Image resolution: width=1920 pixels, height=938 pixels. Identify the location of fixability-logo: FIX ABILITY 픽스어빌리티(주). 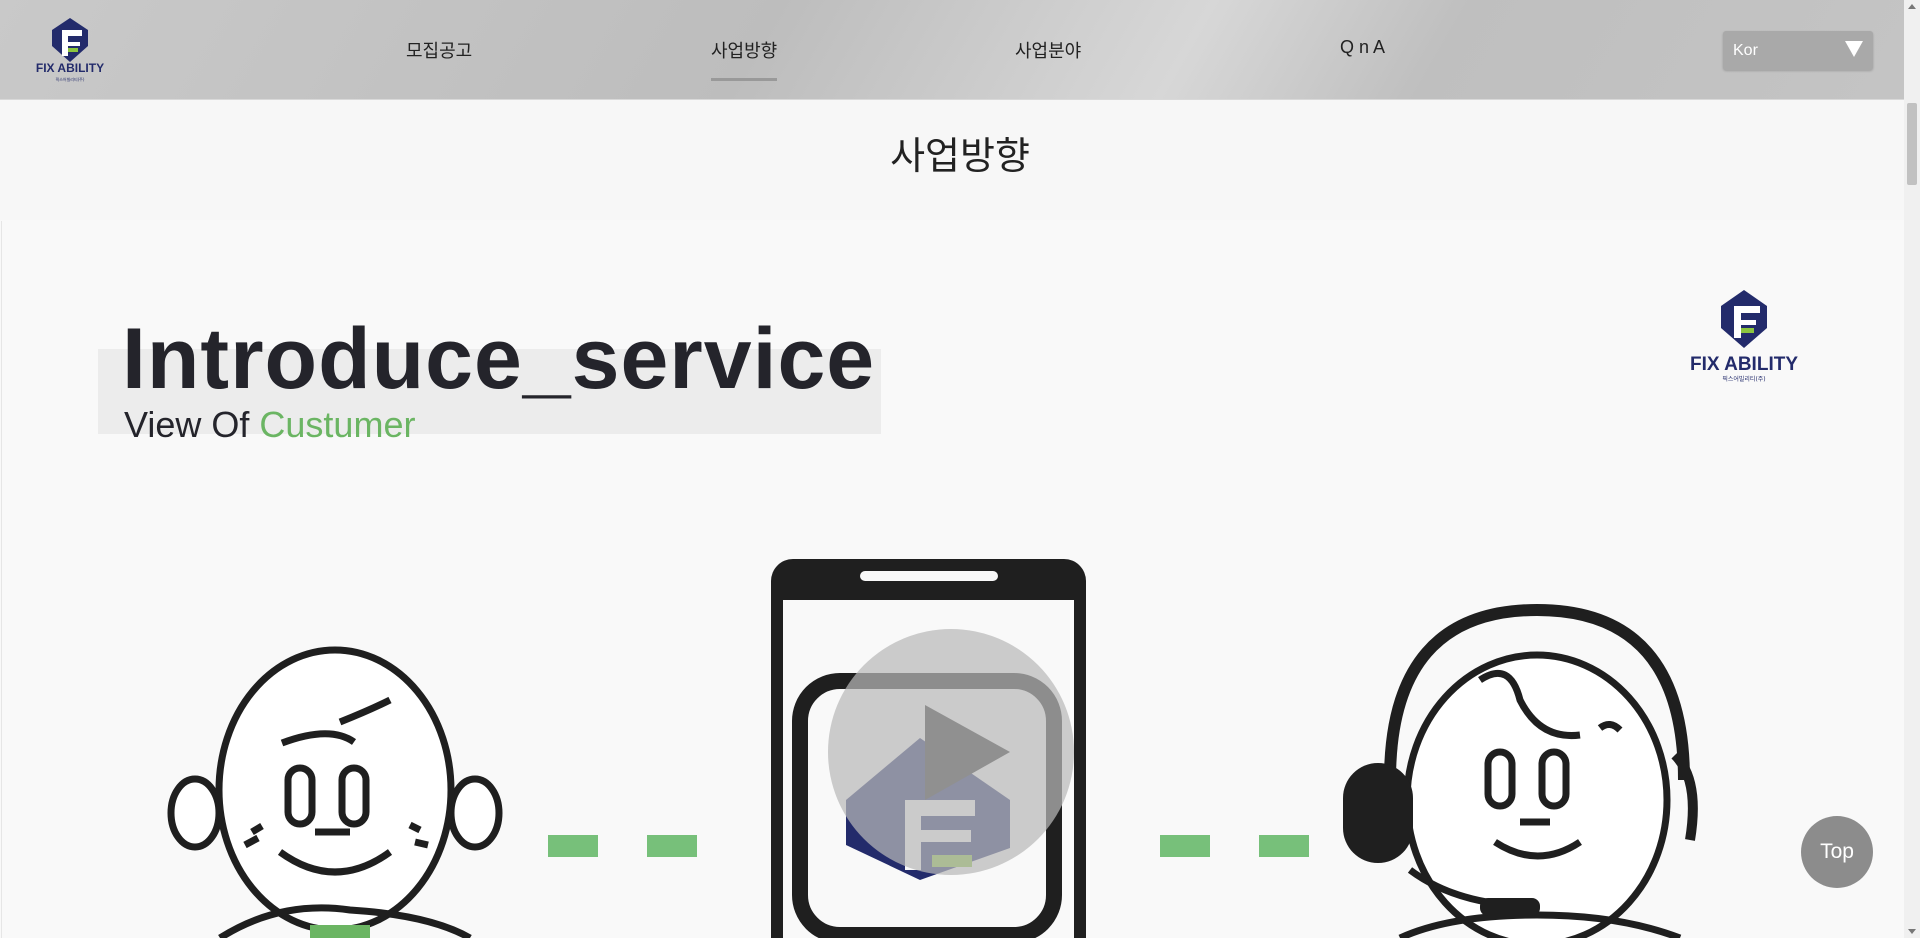
(70, 50).